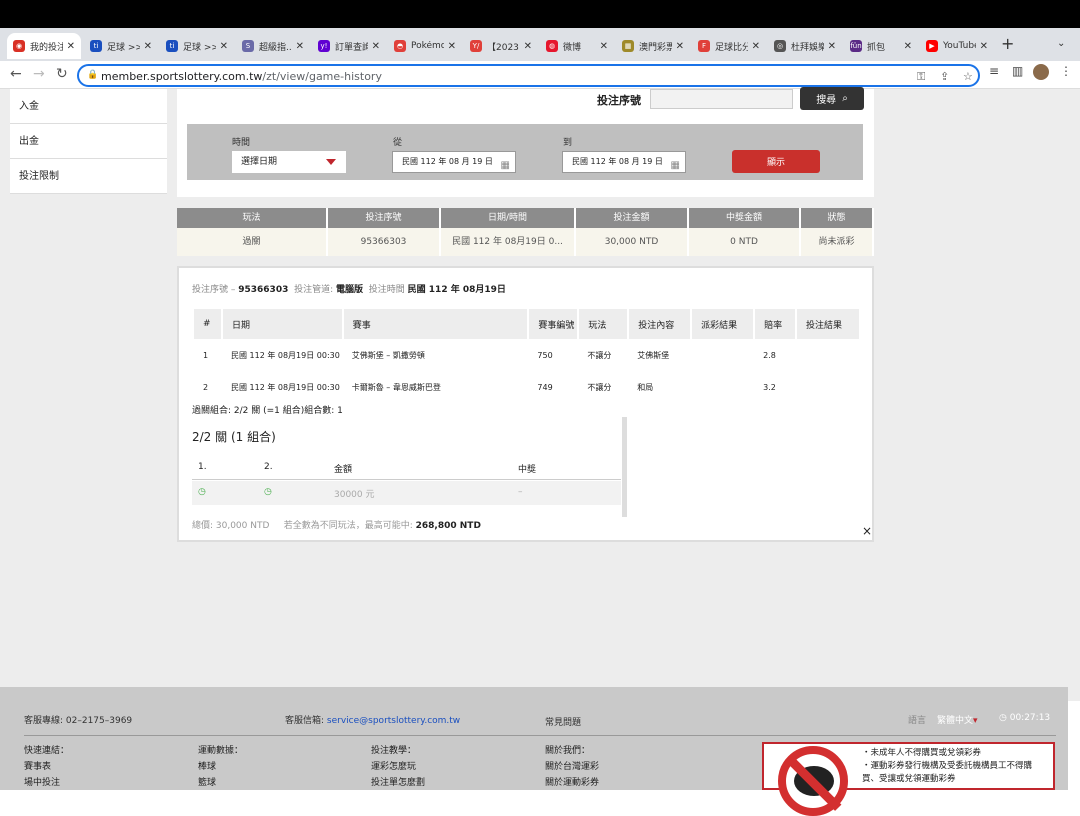 Image resolution: width=1080 pixels, height=816 pixels. Describe the element at coordinates (1041, 72) in the screenshot. I see `profile-avatar` at that location.